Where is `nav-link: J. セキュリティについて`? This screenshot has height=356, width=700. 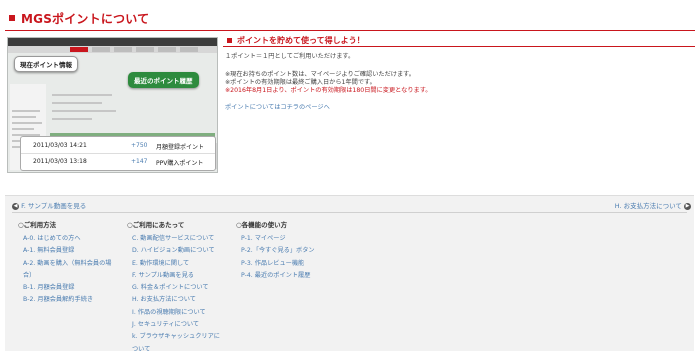 nav-link: J. セキュリティについて is located at coordinates (173, 325).